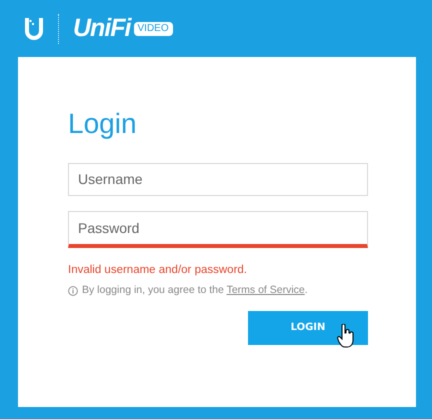  I want to click on error-message: Invalid username and/or password., so click(158, 270).